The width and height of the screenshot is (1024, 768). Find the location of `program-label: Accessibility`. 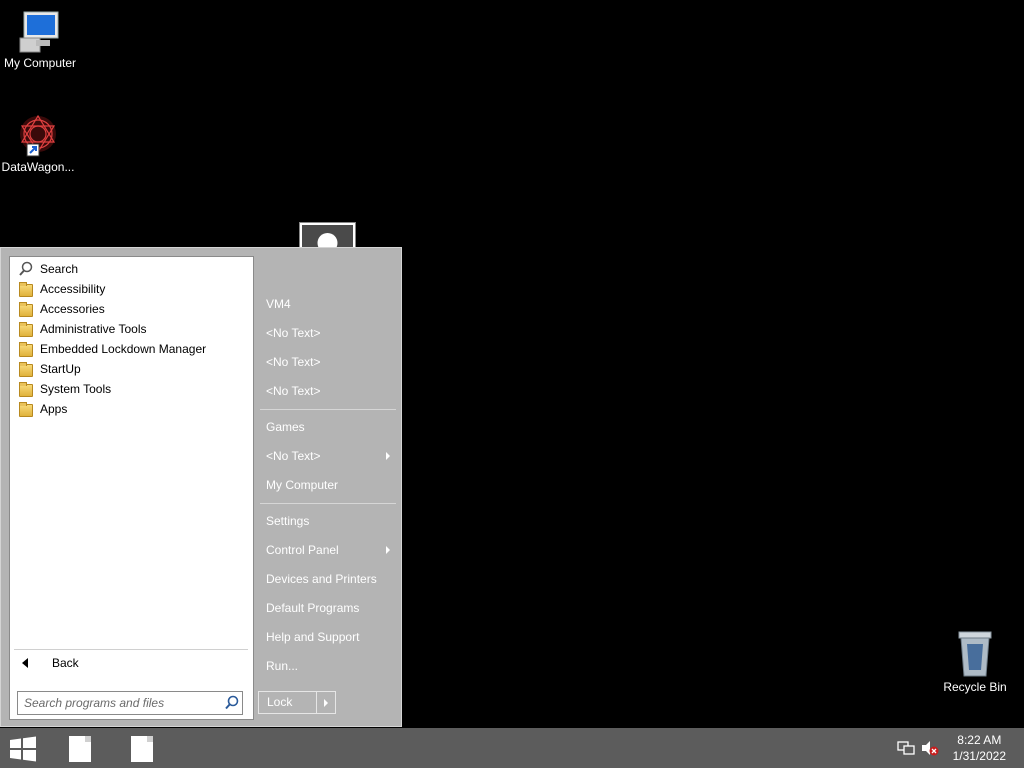

program-label: Accessibility is located at coordinates (73, 289).